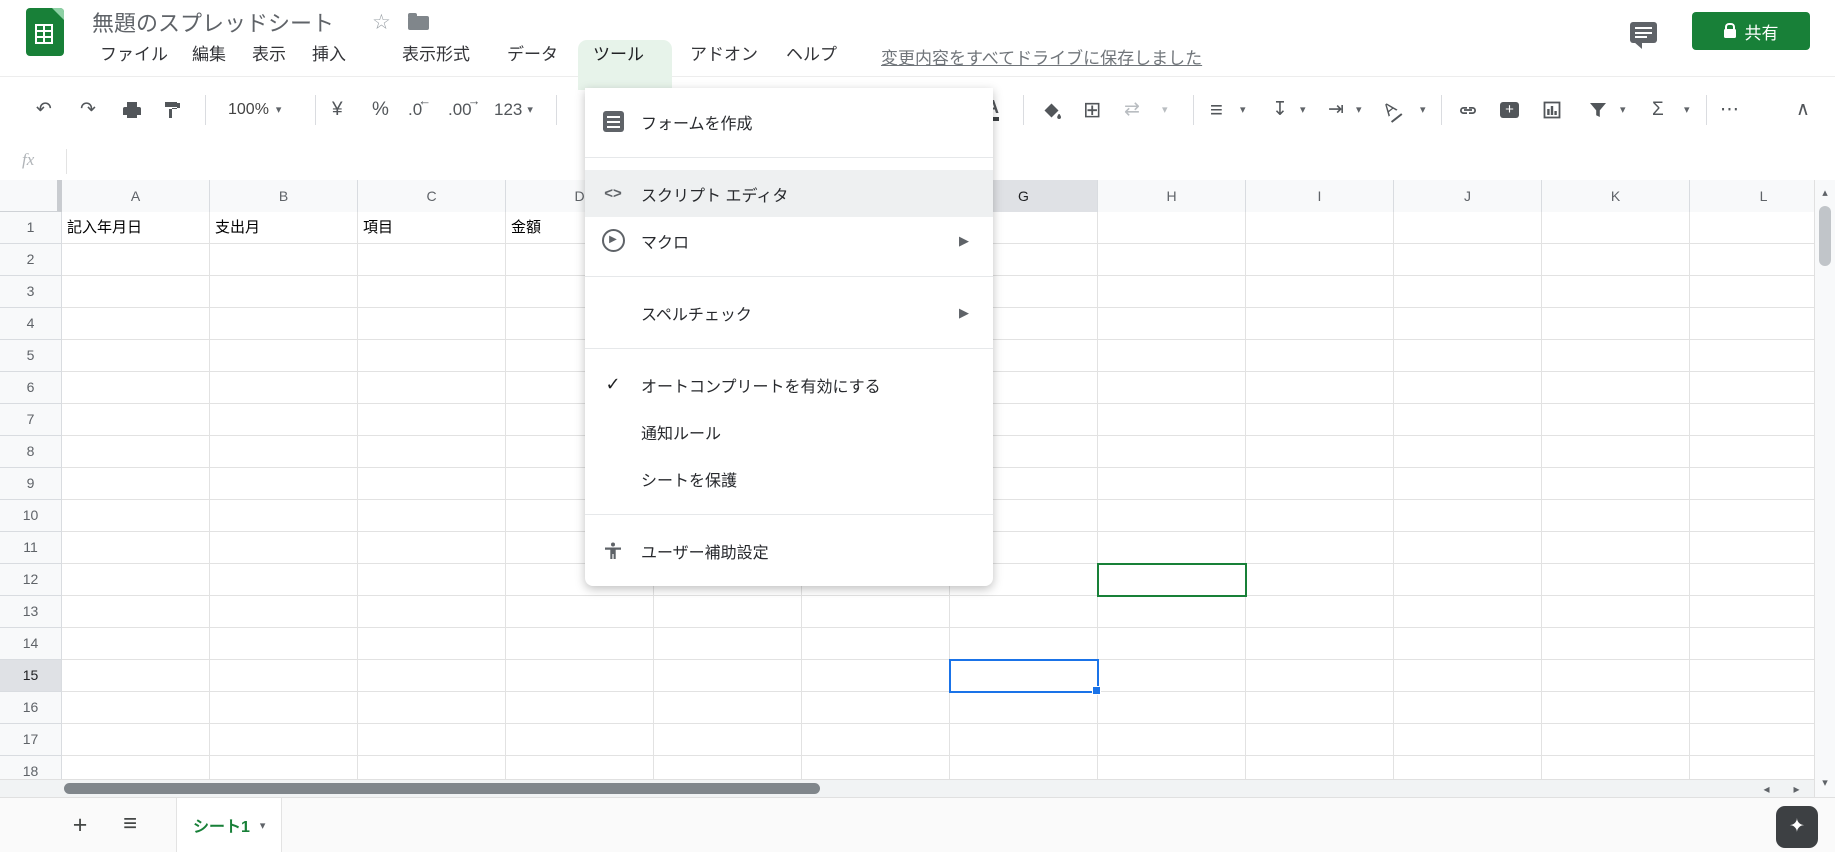 Image resolution: width=1835 pixels, height=852 pixels. Describe the element at coordinates (432, 388) in the screenshot. I see `cell-C6` at that location.